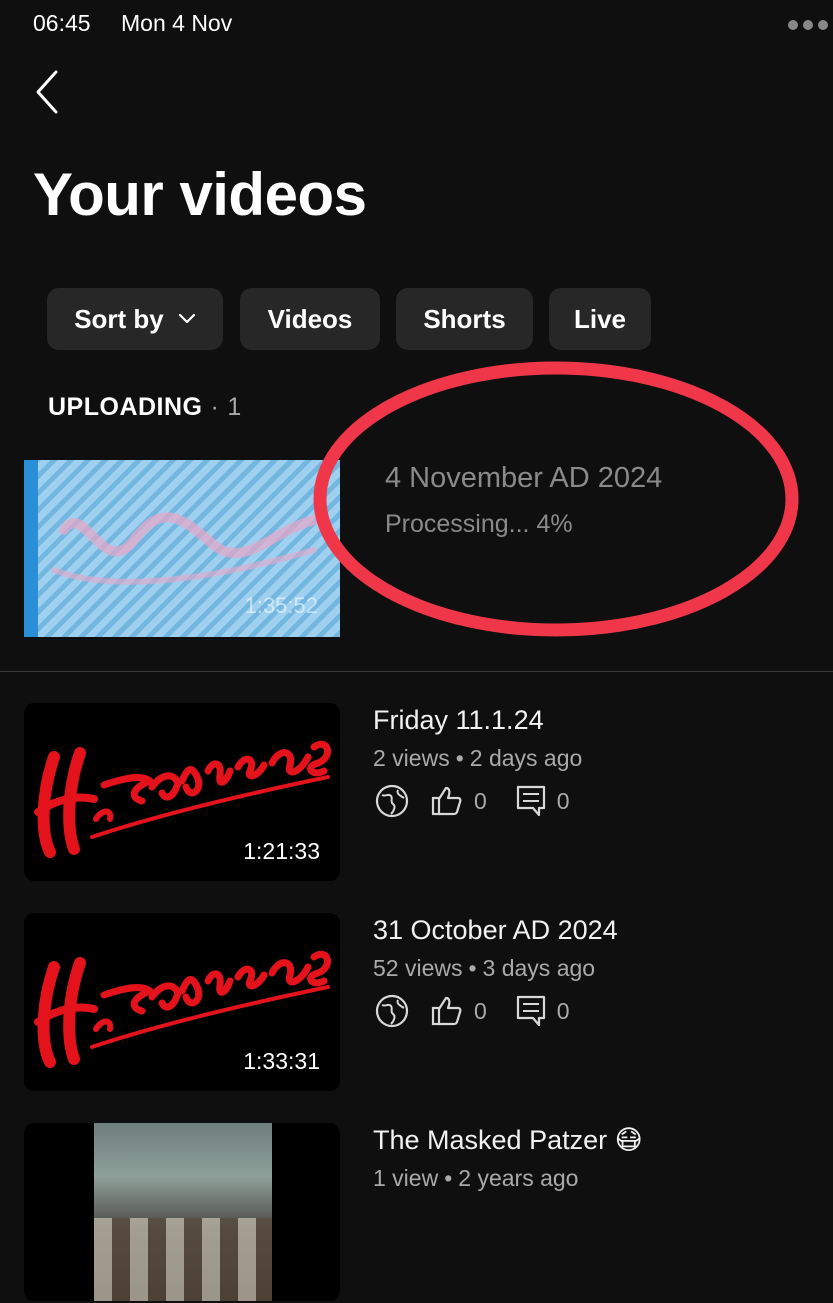 The width and height of the screenshot is (833, 1303). I want to click on video-thumbnail: 1:33:31, so click(182, 1002).